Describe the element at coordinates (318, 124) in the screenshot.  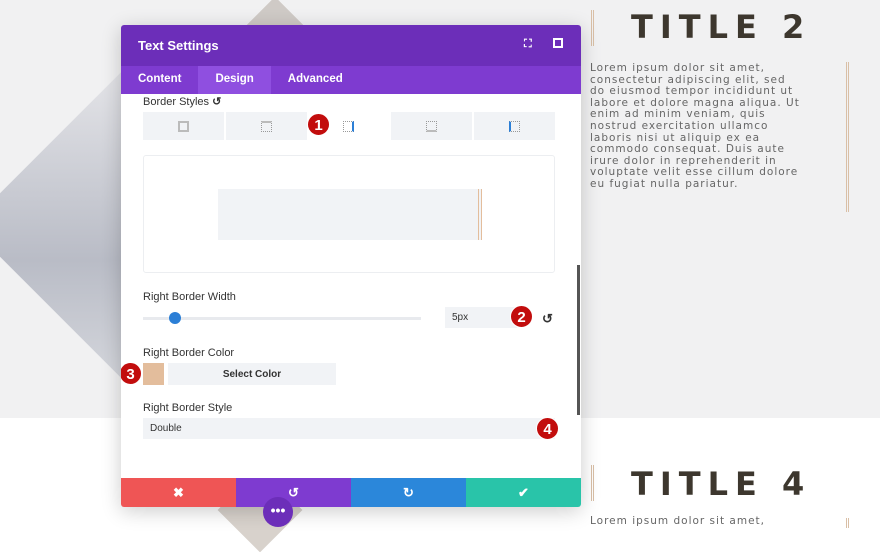
I see `annotation-badge: 1` at that location.